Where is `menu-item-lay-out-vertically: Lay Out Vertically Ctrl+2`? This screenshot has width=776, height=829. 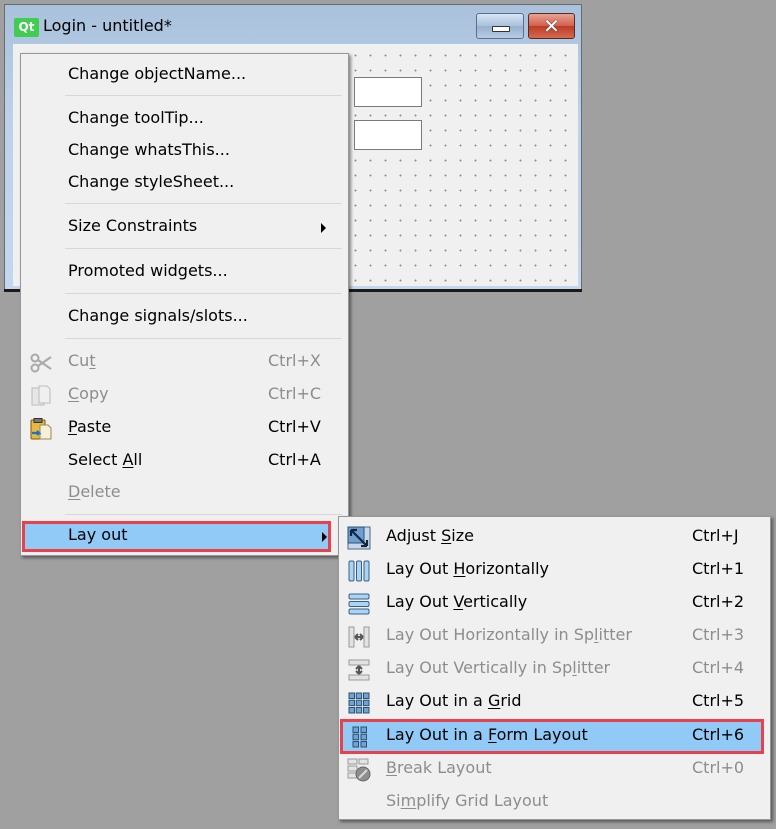 menu-item-lay-out-vertically: Lay Out Vertically Ctrl+2 is located at coordinates (554, 603).